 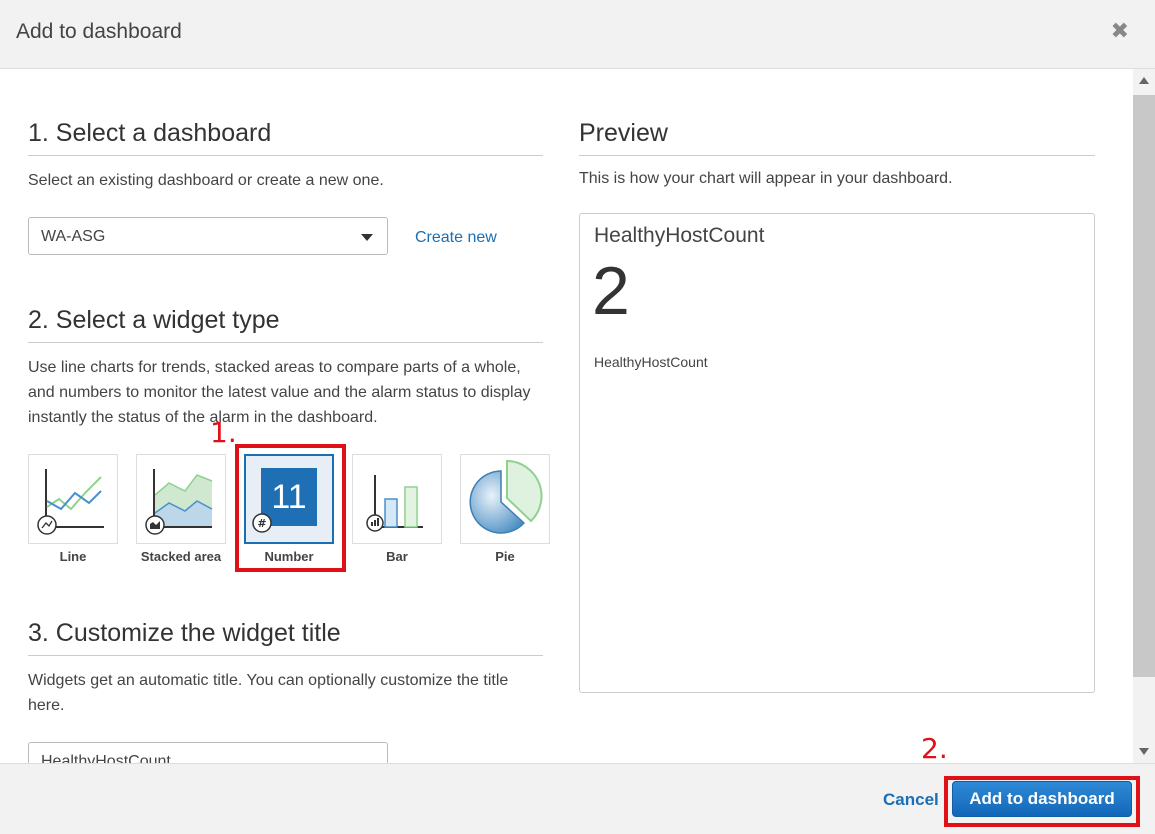 What do you see at coordinates (506, 496) in the screenshot?
I see `pie-chart-icon` at bounding box center [506, 496].